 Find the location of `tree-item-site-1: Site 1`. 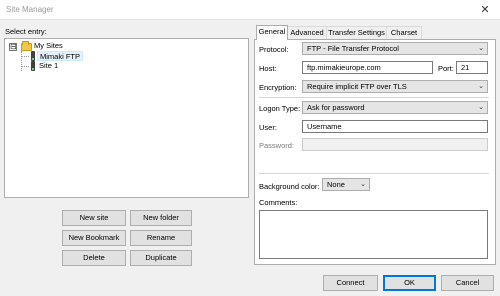

tree-item-site-1: Site 1 is located at coordinates (48, 66).